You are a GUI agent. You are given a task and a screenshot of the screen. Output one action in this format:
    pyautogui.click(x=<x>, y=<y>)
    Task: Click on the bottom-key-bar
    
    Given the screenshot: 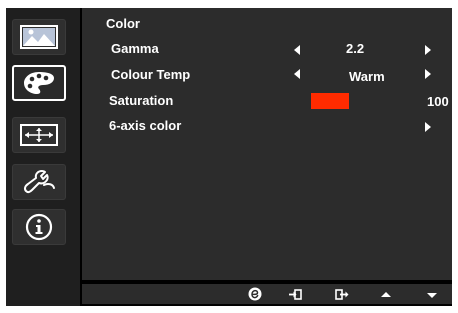 What is the action you would take?
    pyautogui.click(x=267, y=294)
    